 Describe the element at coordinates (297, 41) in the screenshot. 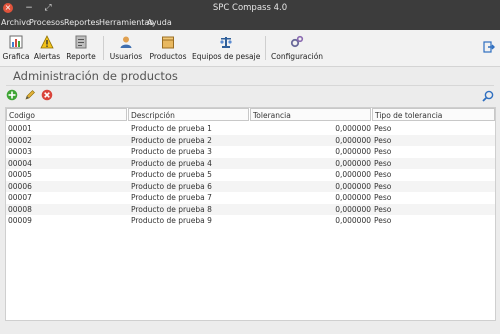

I see `gears-icon` at that location.